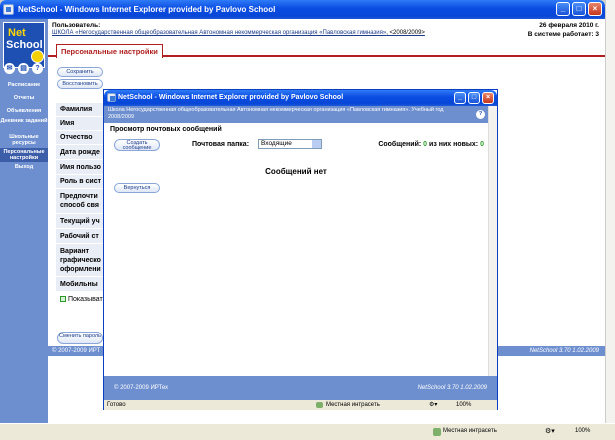 The image size is (615, 440). What do you see at coordinates (610, 211) in the screenshot?
I see `main-scrollbar` at bounding box center [610, 211].